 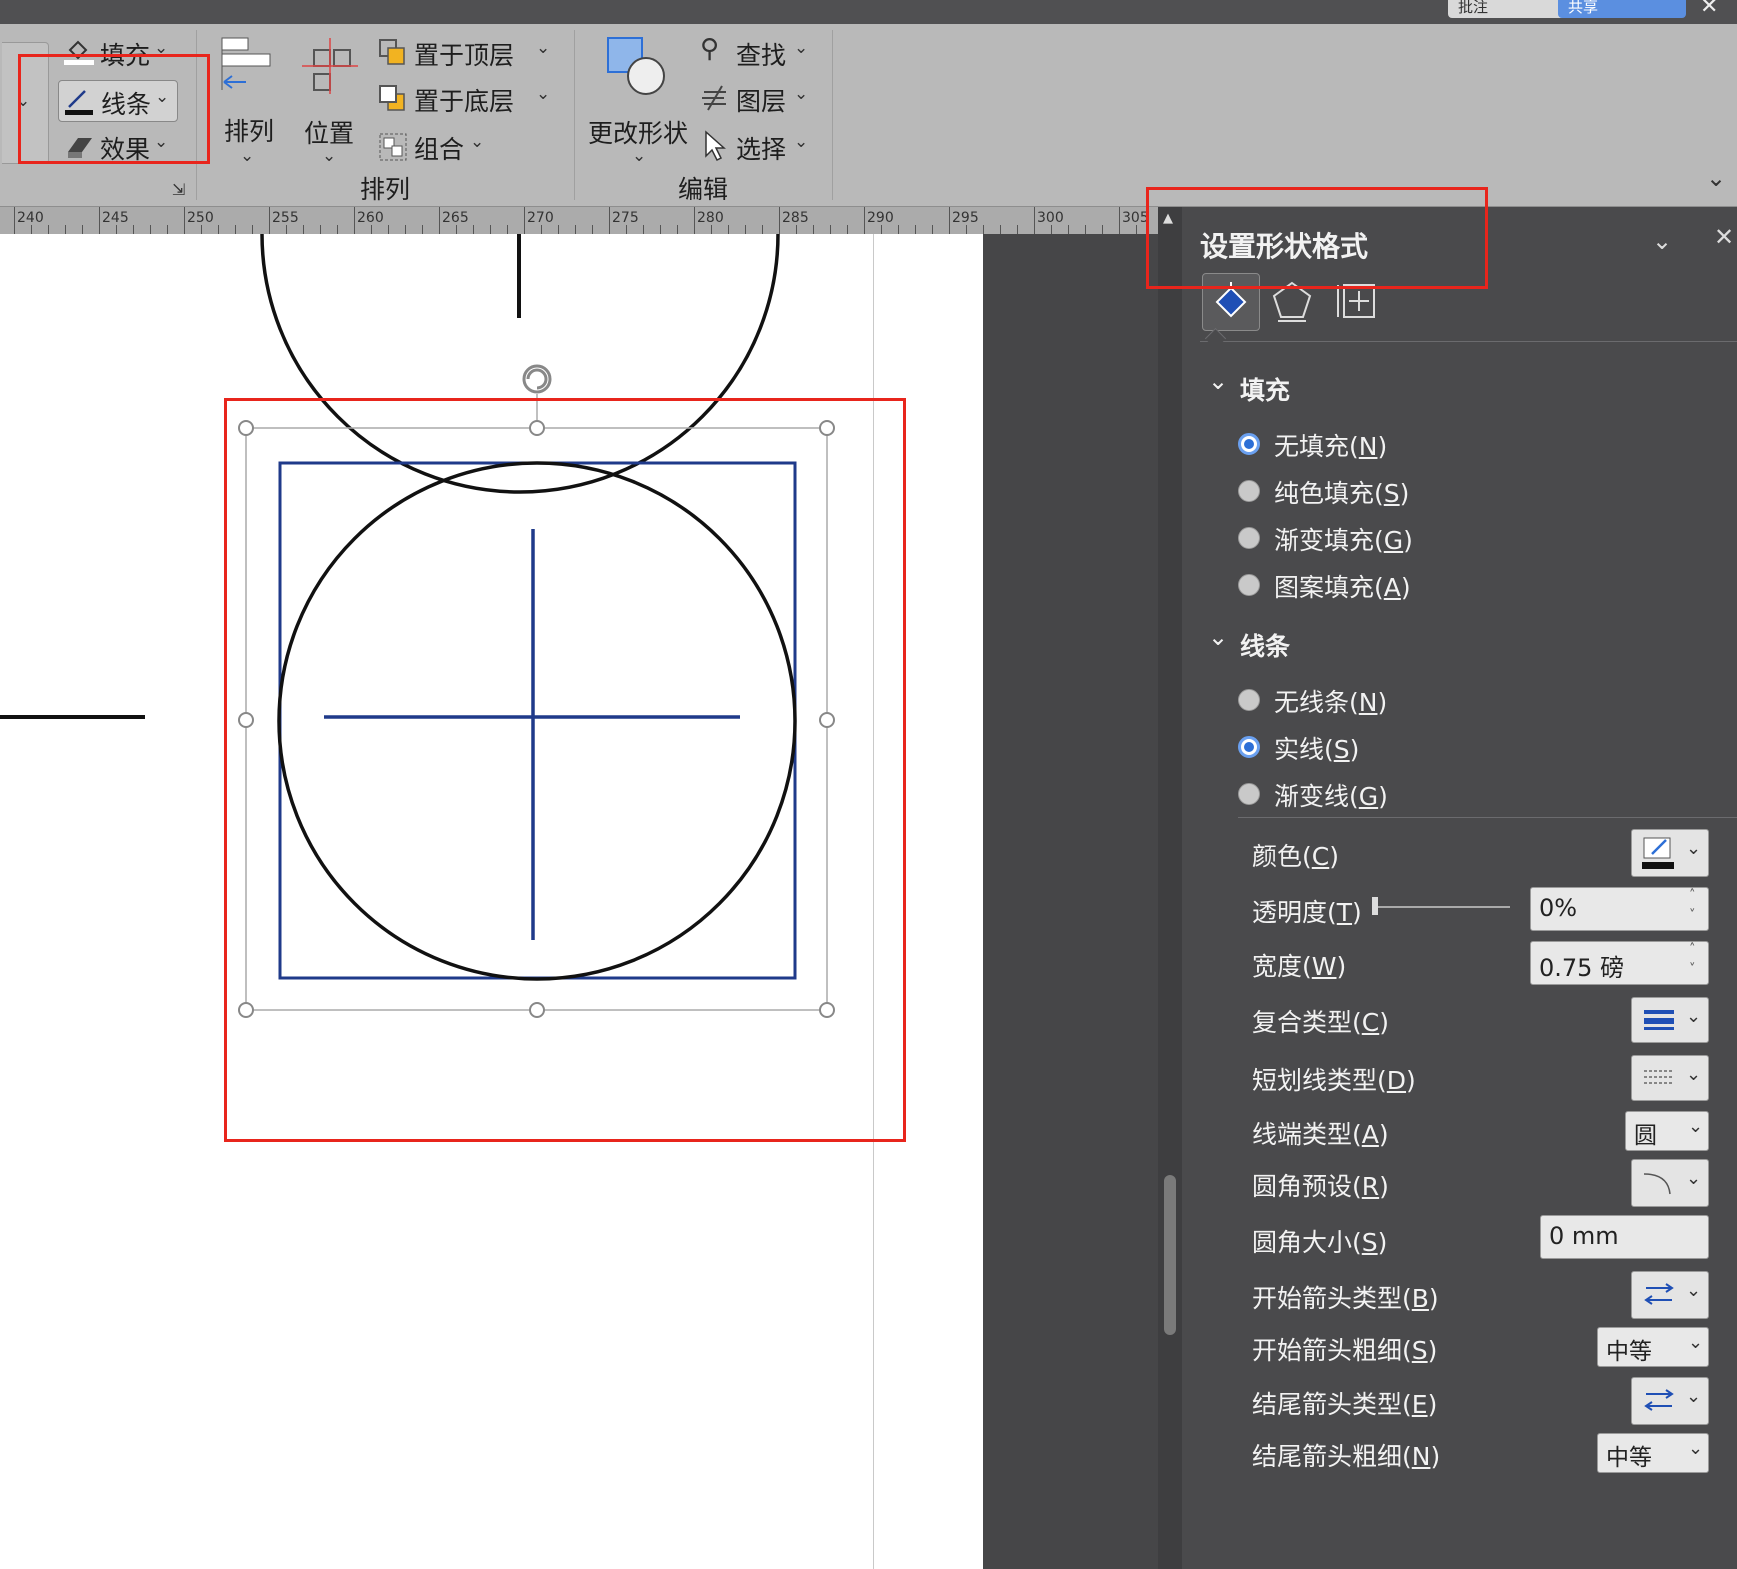 I want to click on tab-pointer, so click(x=1215, y=338).